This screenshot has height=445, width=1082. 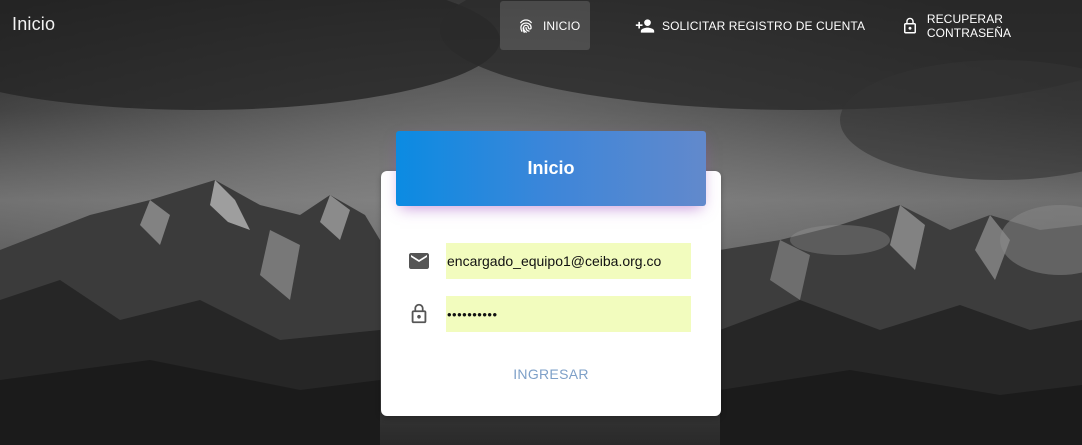 I want to click on nav-item-recuperar-contrasena-label: RECUPERAR CONTRASEÑA, so click(x=969, y=25).